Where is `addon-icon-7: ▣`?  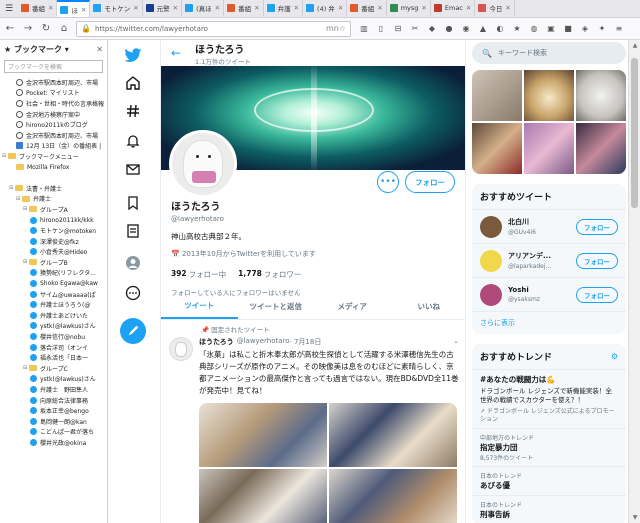 addon-icon-7: ▣ is located at coordinates (551, 29).